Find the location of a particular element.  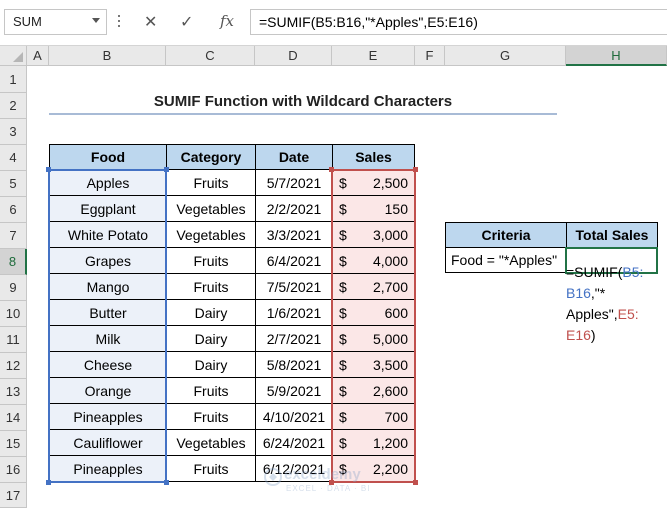

chevron-down-icon is located at coordinates (96, 20).